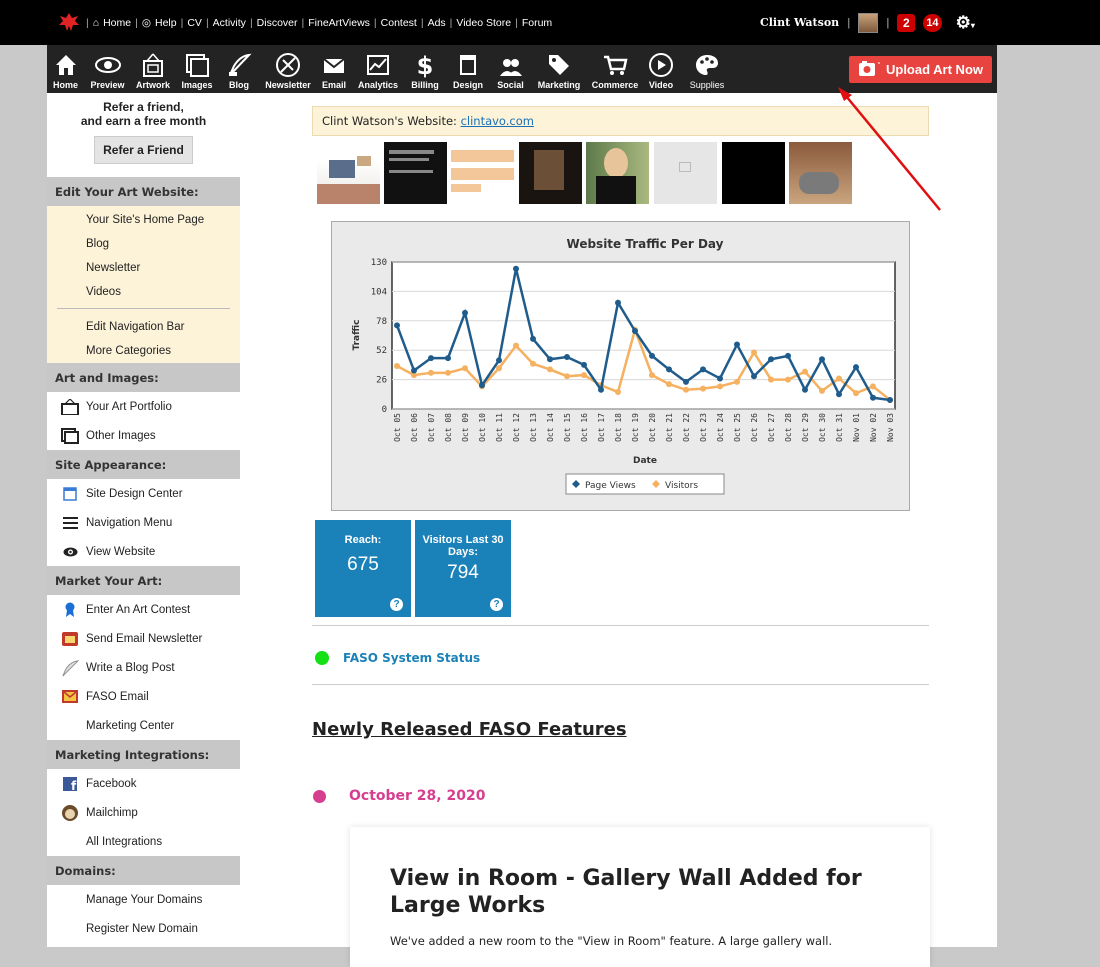  What do you see at coordinates (799, 22) in the screenshot?
I see `user-name: Clint Watson` at bounding box center [799, 22].